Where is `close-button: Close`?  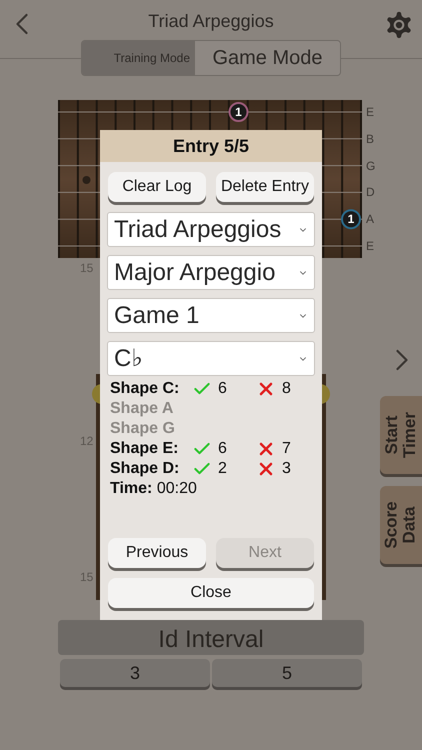 close-button: Close is located at coordinates (211, 593).